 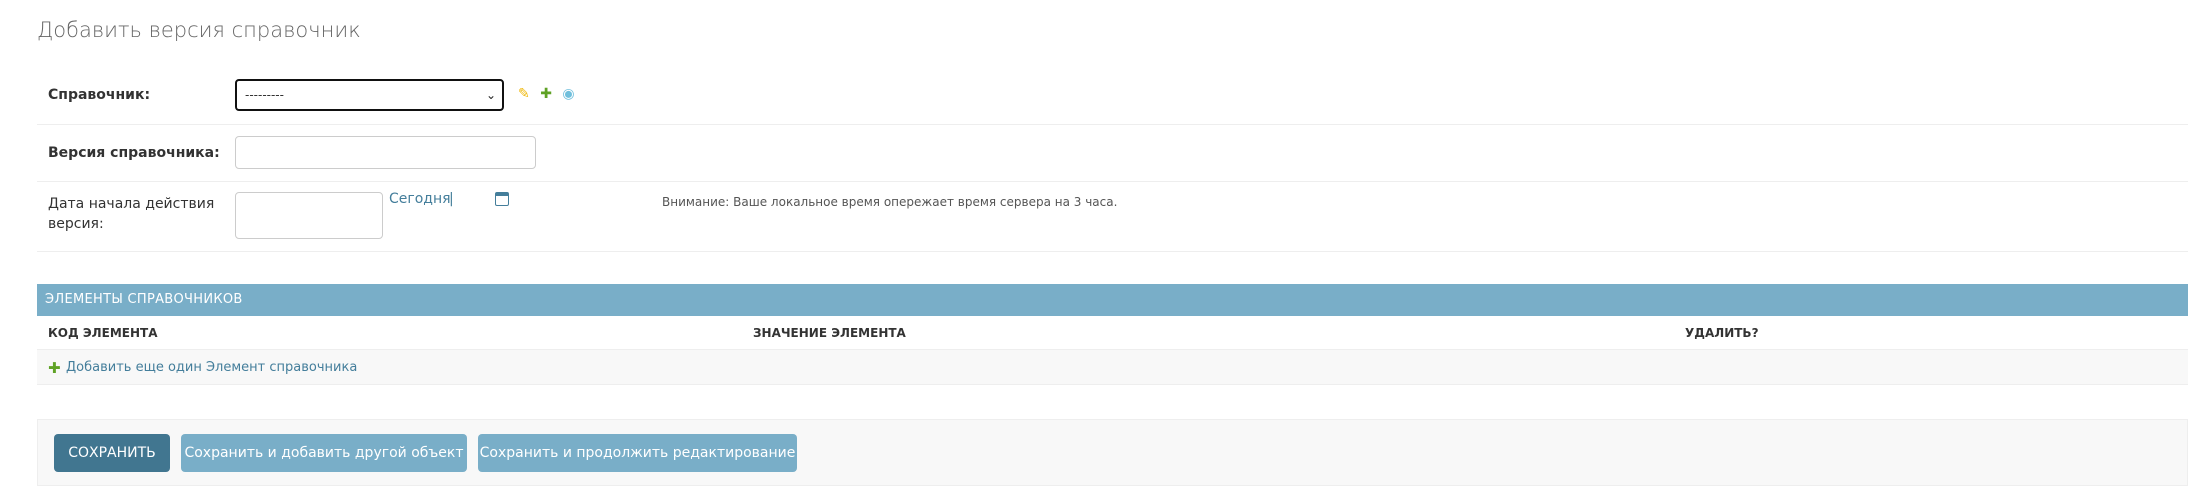 What do you see at coordinates (420, 199) in the screenshot?
I see `today-link: Сегодня` at bounding box center [420, 199].